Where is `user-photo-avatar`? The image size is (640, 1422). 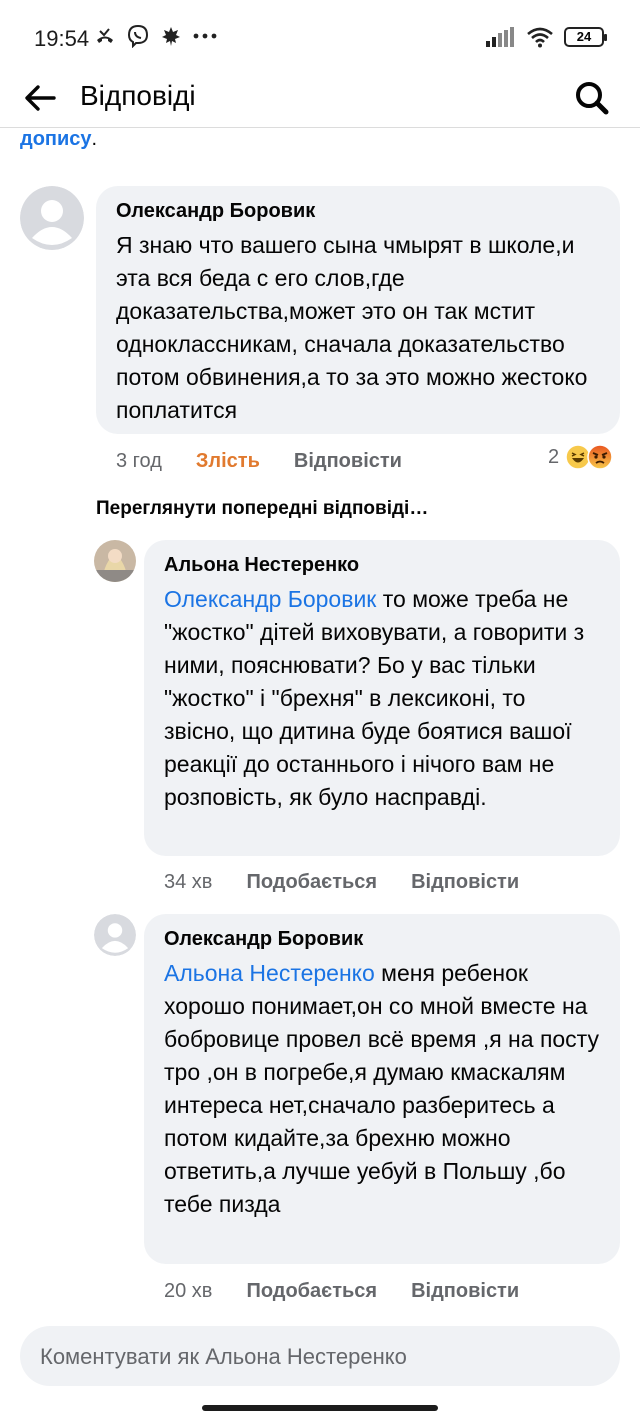
user-photo-avatar is located at coordinates (115, 561).